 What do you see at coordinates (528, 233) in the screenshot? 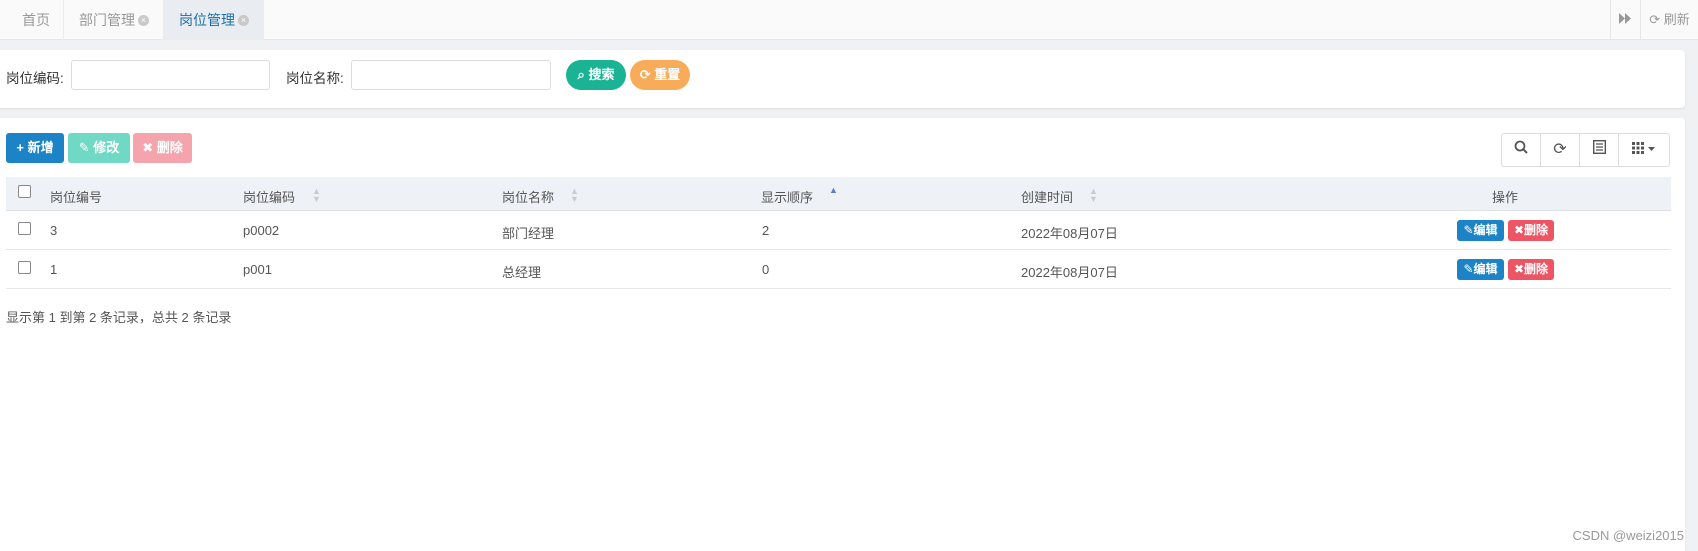
I see `cell-name: 部门经理` at bounding box center [528, 233].